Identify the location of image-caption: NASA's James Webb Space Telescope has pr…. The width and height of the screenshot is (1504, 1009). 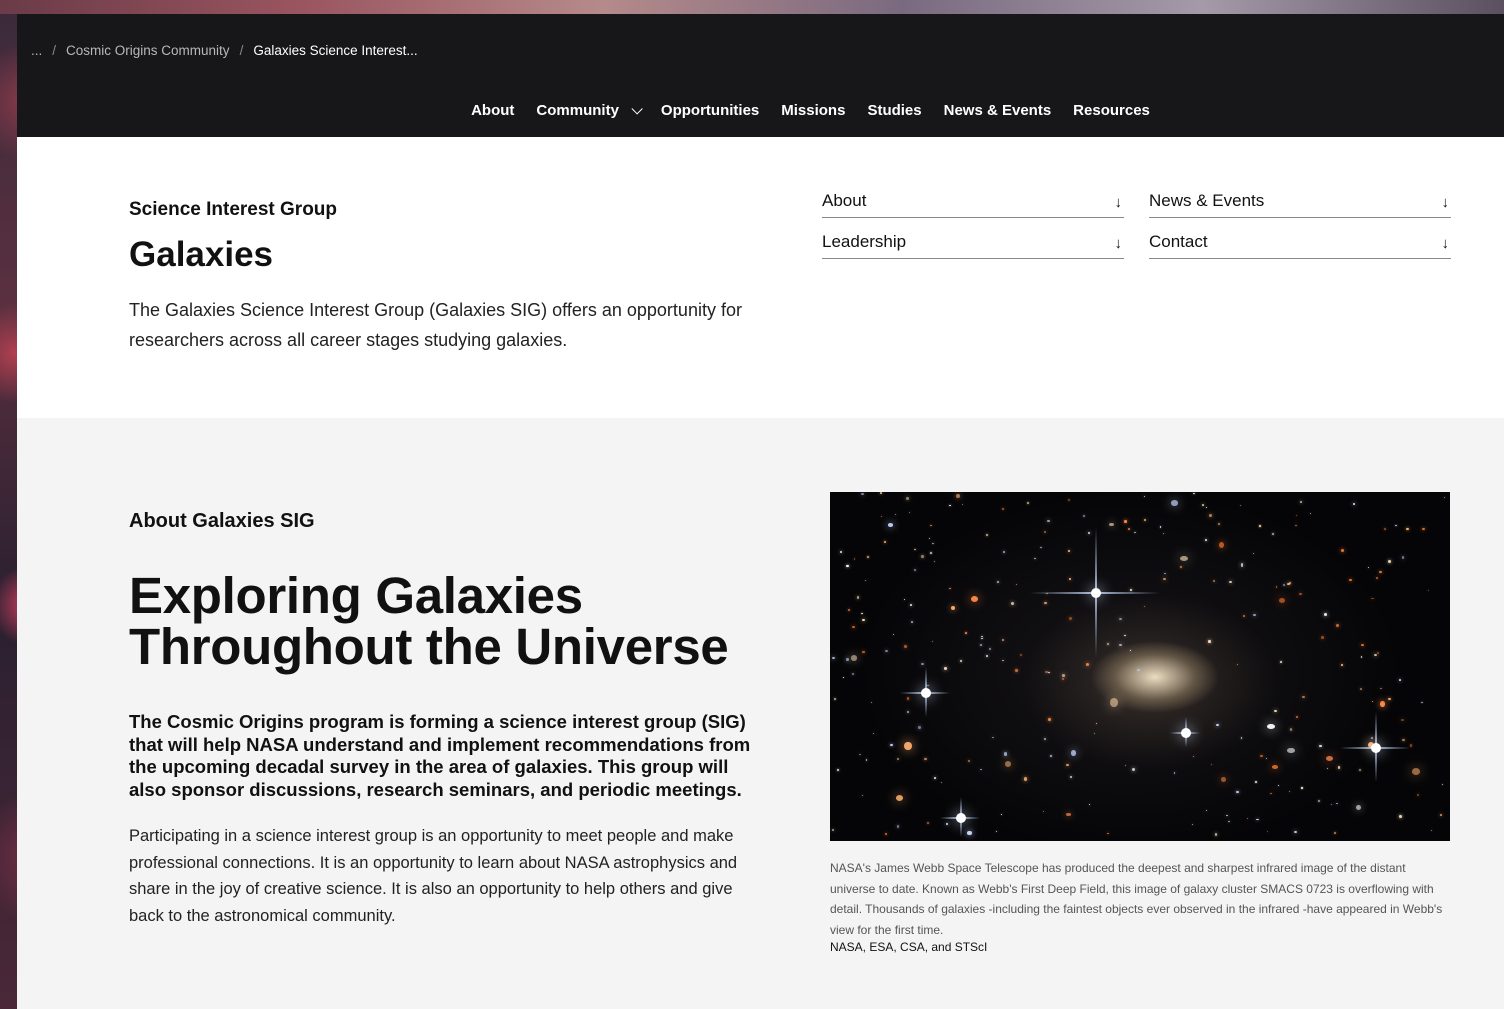
(1136, 899).